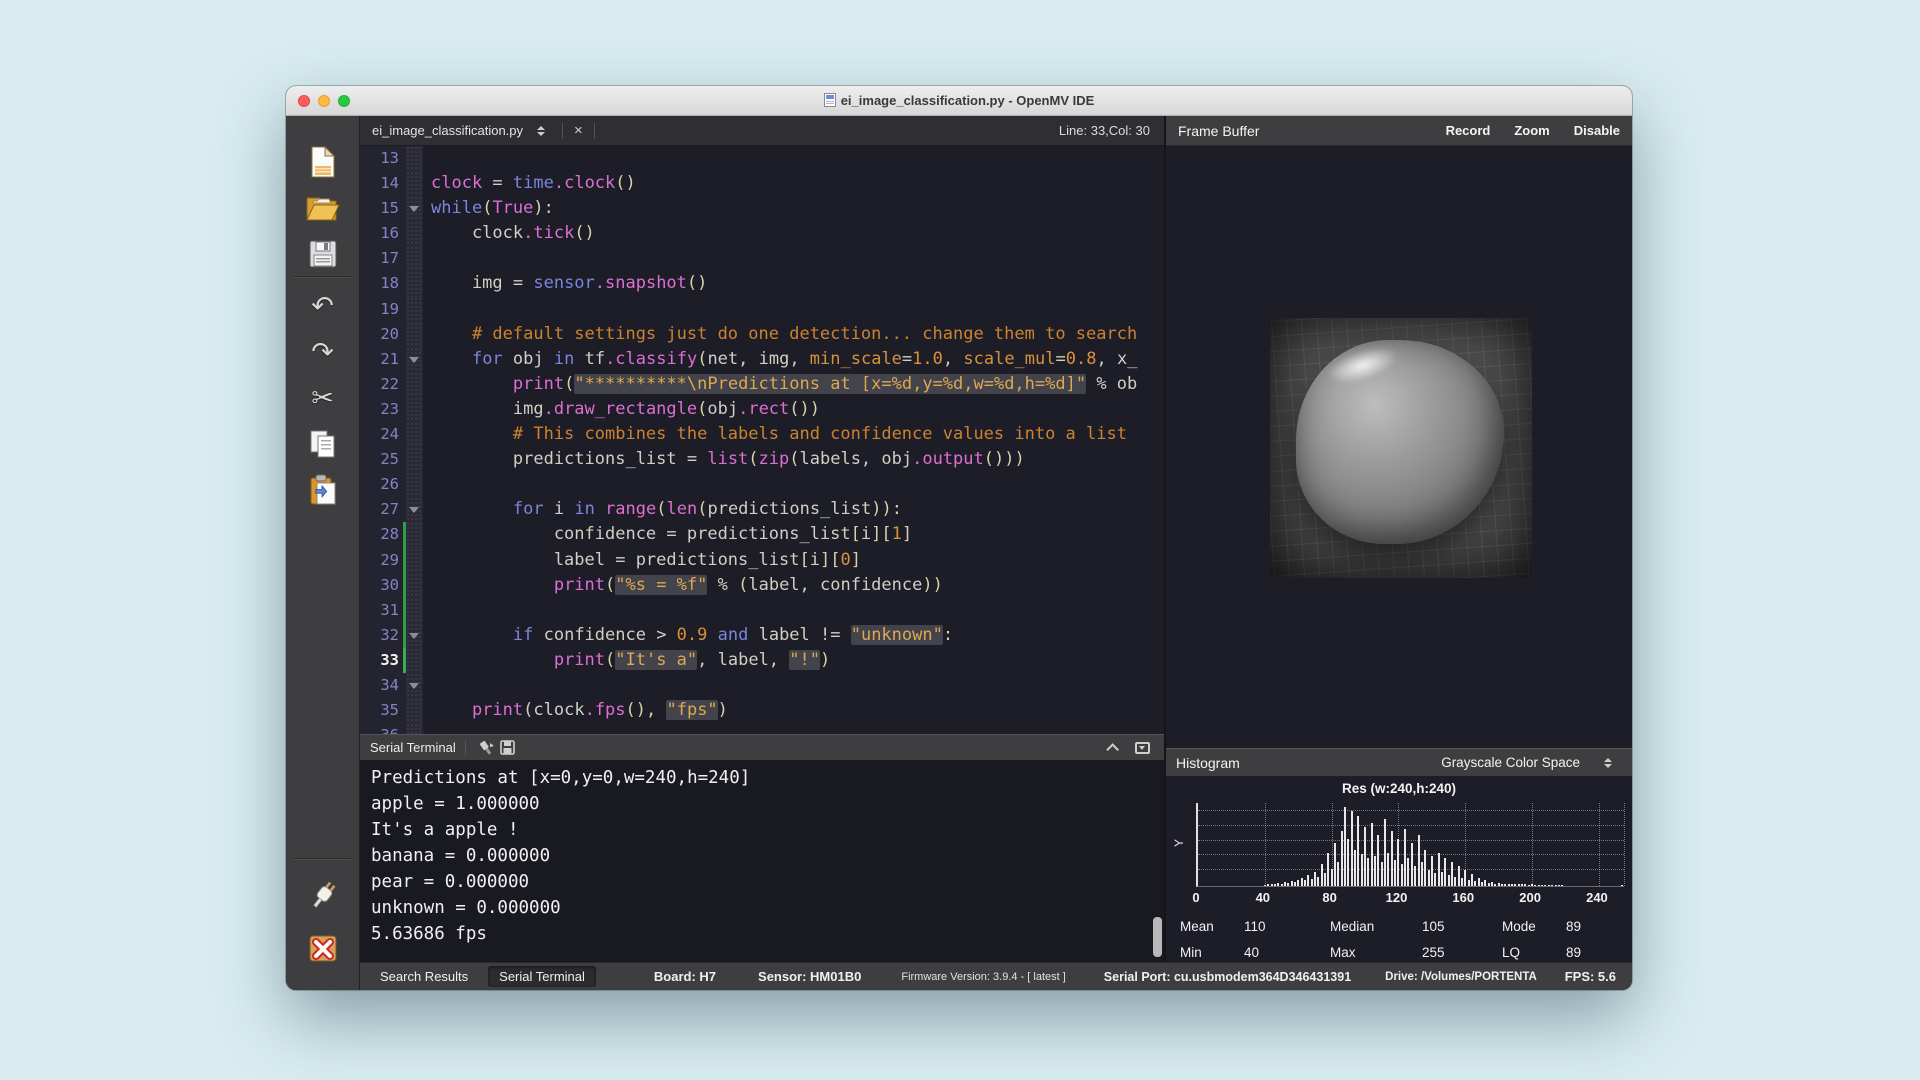 The height and width of the screenshot is (1080, 1920). I want to click on connect-icon, so click(323, 896).